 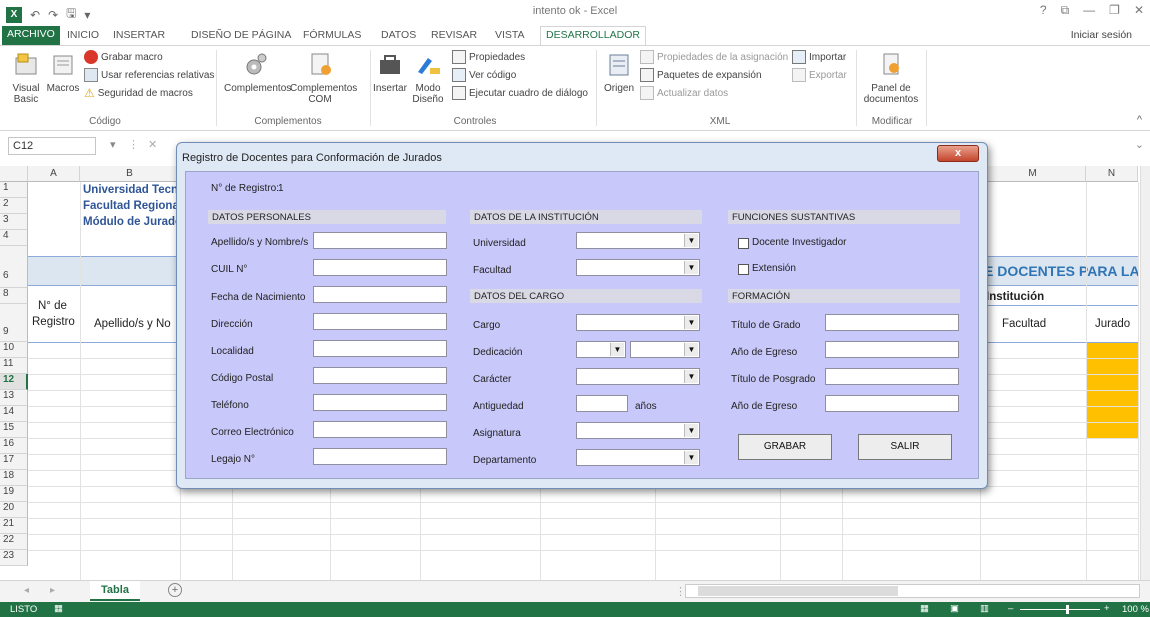 What do you see at coordinates (593, 36) in the screenshot?
I see `tab-desarrollador: DESARROLLADOR` at bounding box center [593, 36].